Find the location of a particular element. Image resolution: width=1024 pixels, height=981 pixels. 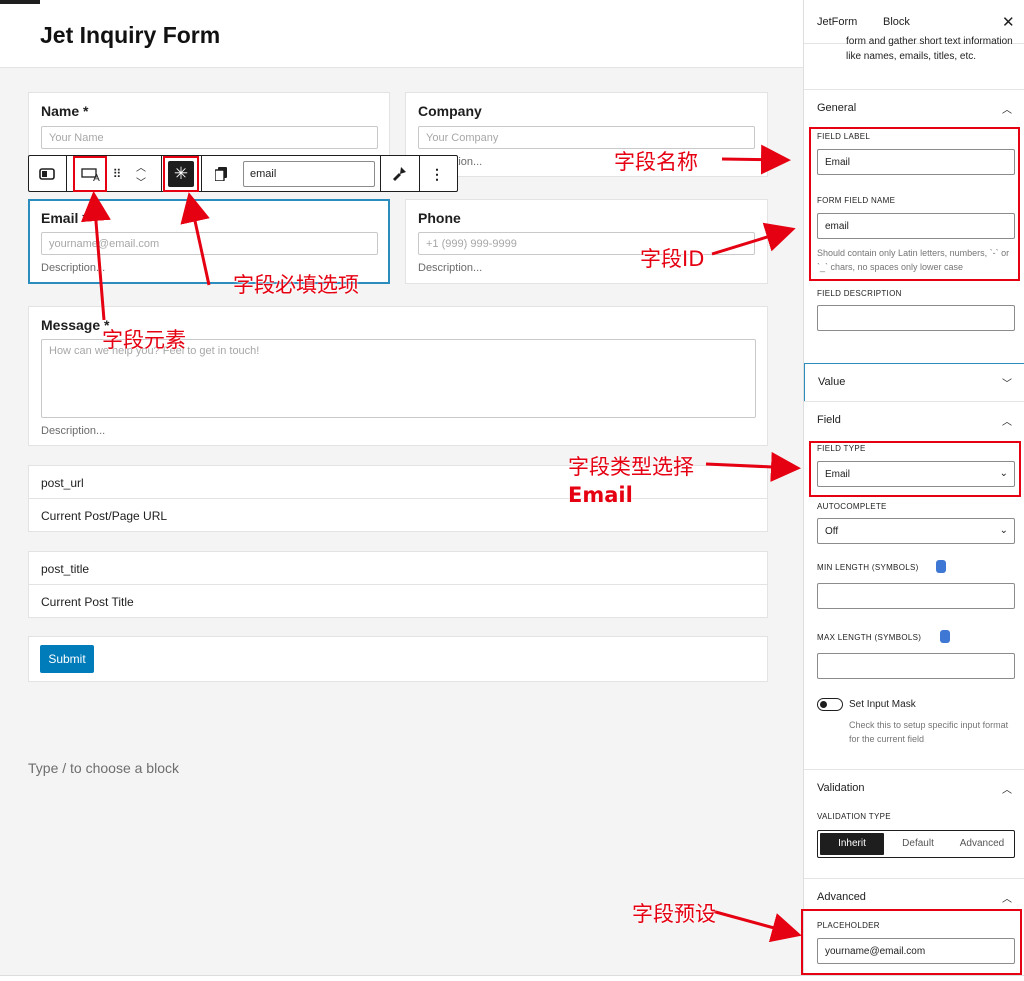

annotation-type-select: 字段类型选择 is located at coordinates (631, 467).